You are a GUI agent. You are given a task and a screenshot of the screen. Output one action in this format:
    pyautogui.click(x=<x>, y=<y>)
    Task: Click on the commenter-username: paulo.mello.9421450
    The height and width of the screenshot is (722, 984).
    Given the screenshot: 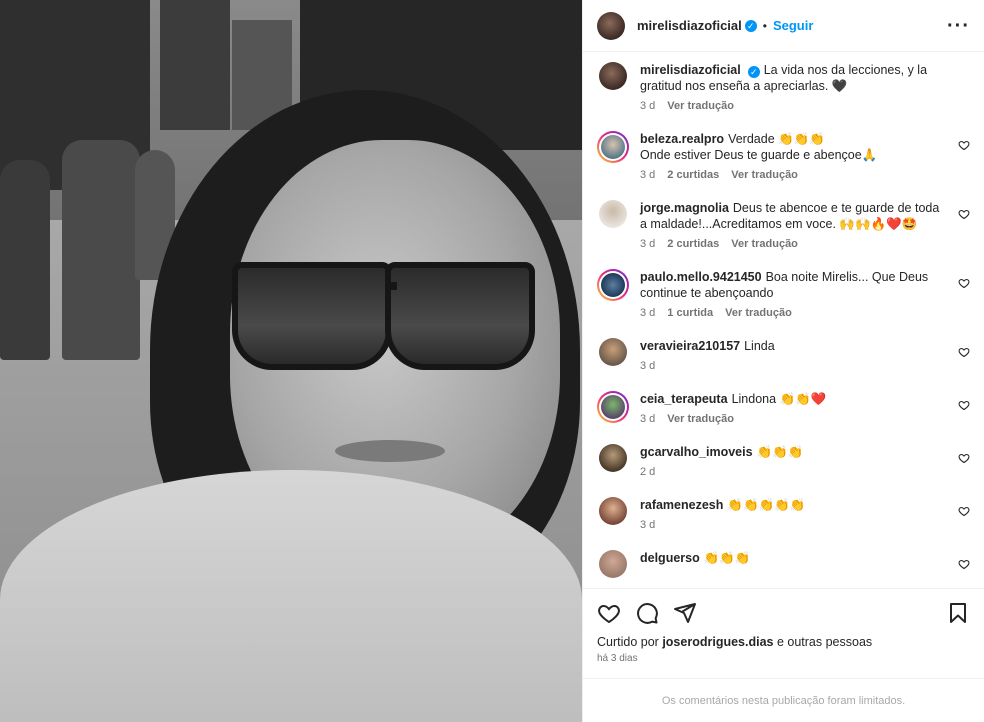 What is the action you would take?
    pyautogui.click(x=701, y=277)
    